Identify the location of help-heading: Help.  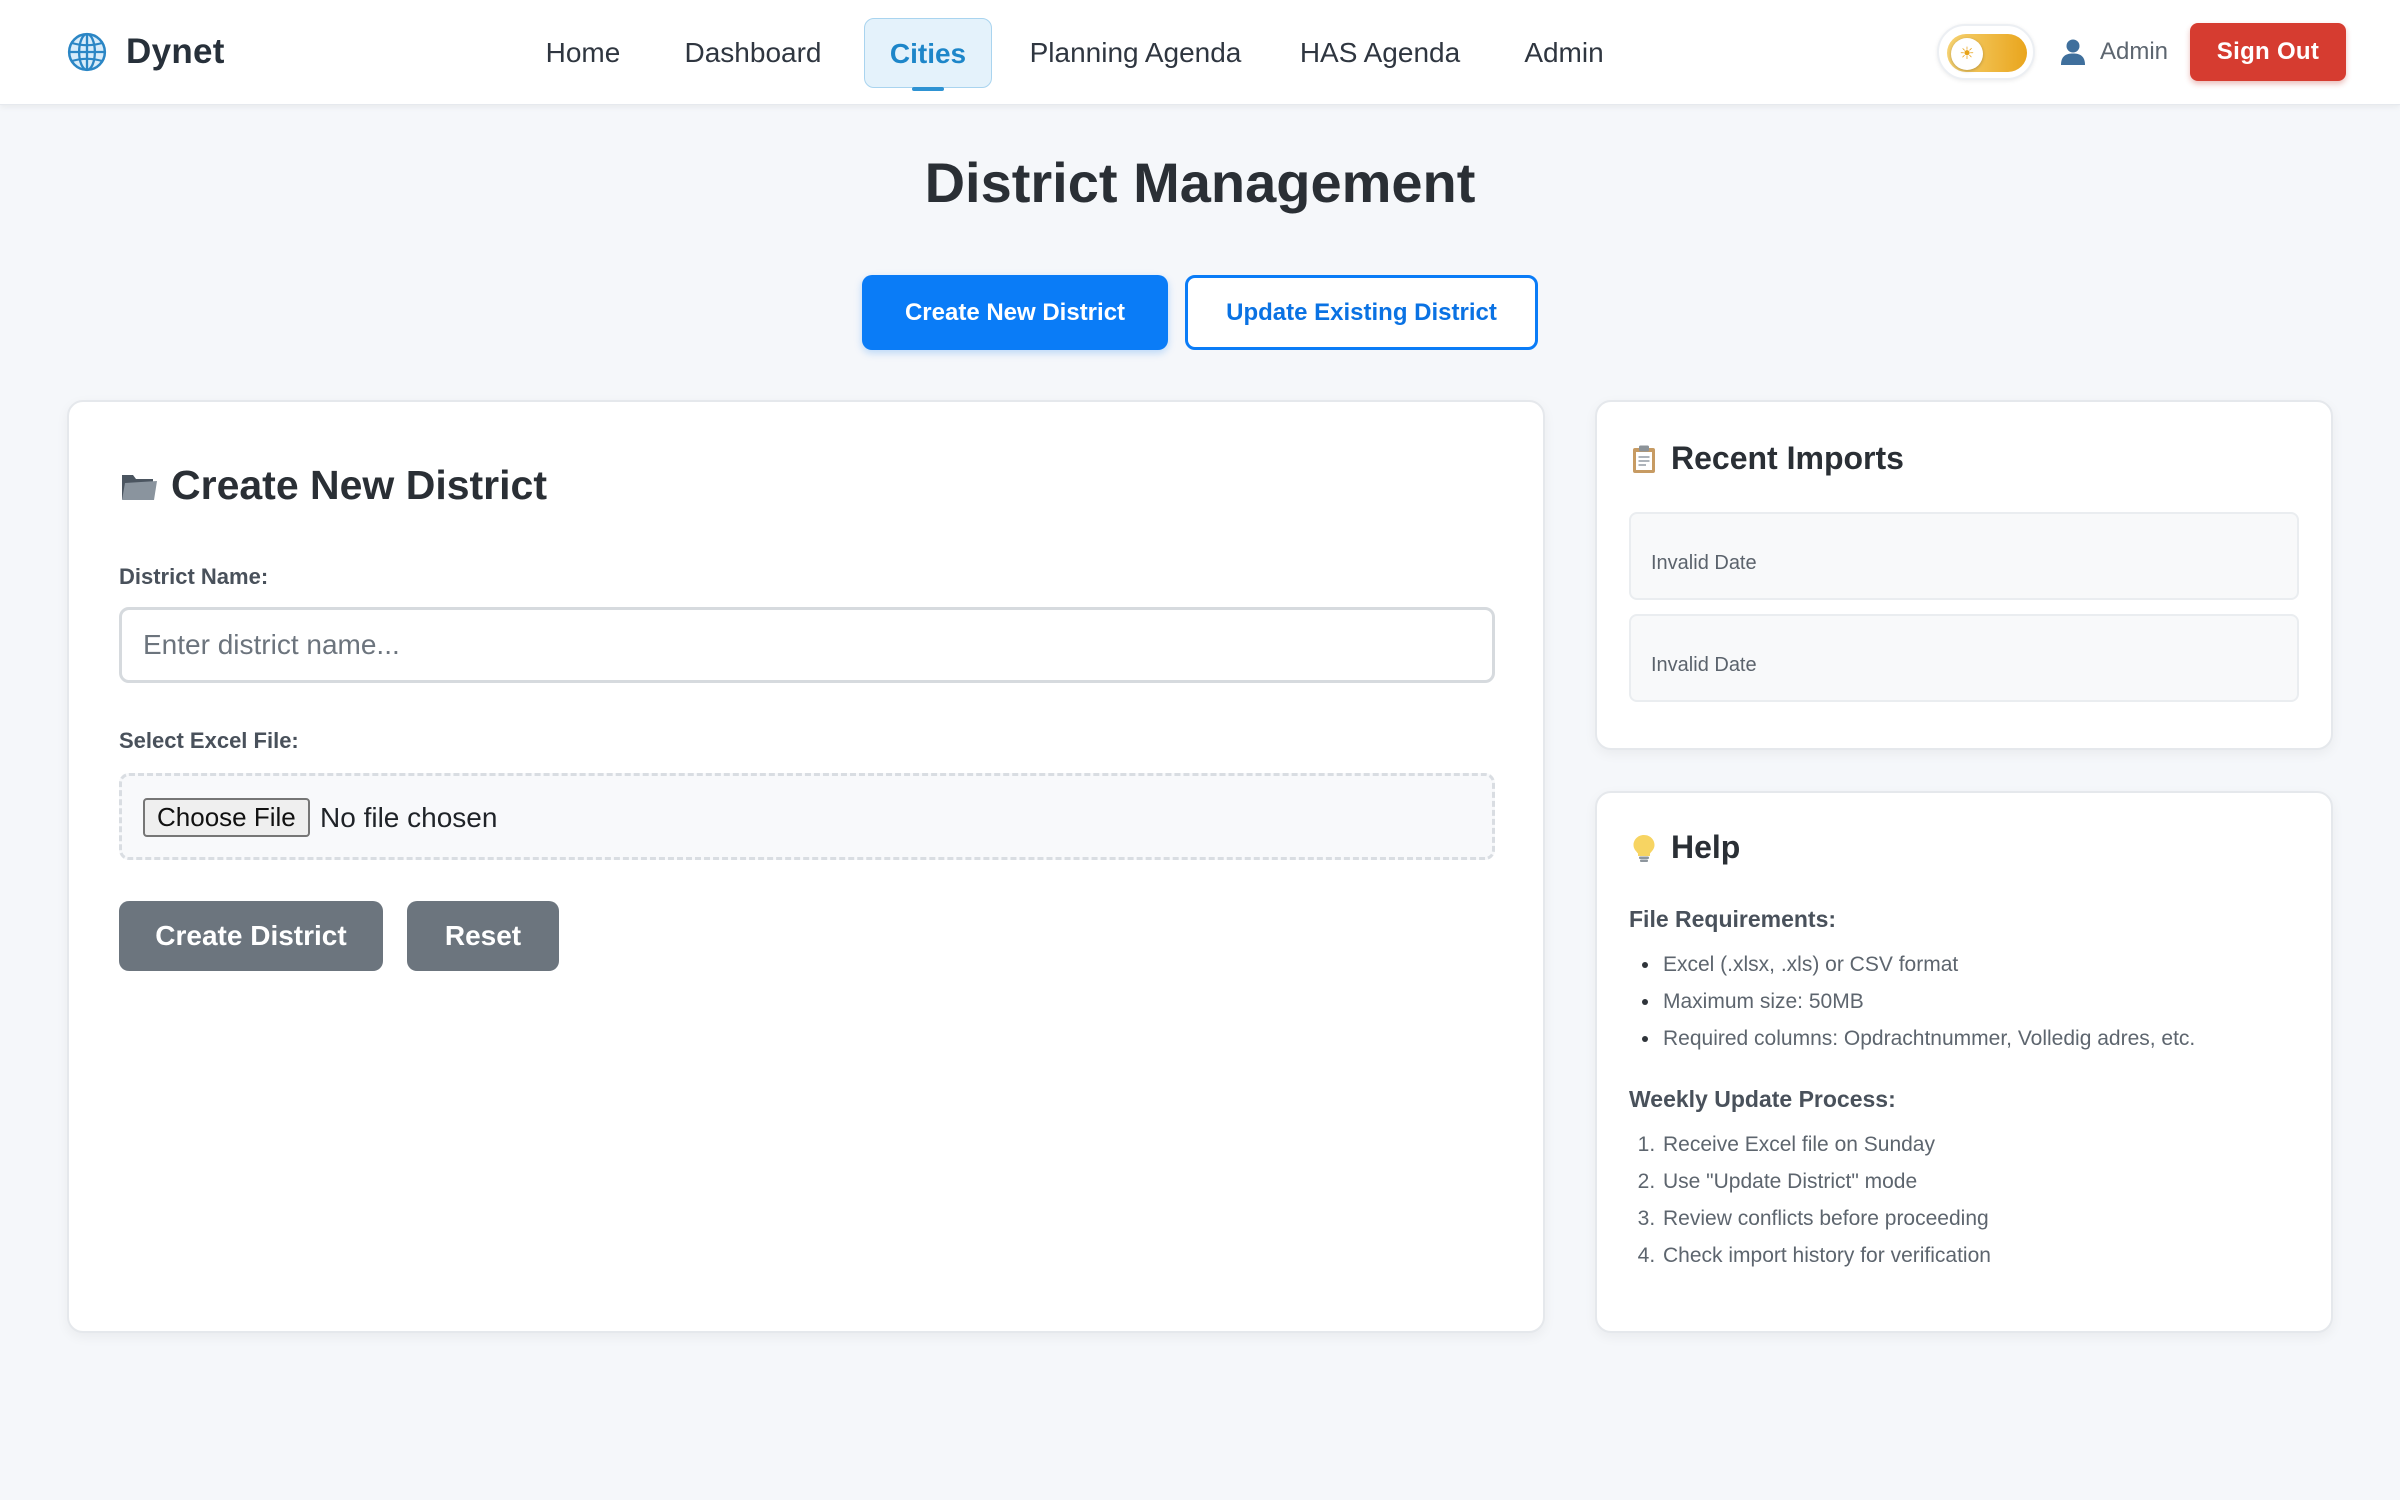
(1684, 847).